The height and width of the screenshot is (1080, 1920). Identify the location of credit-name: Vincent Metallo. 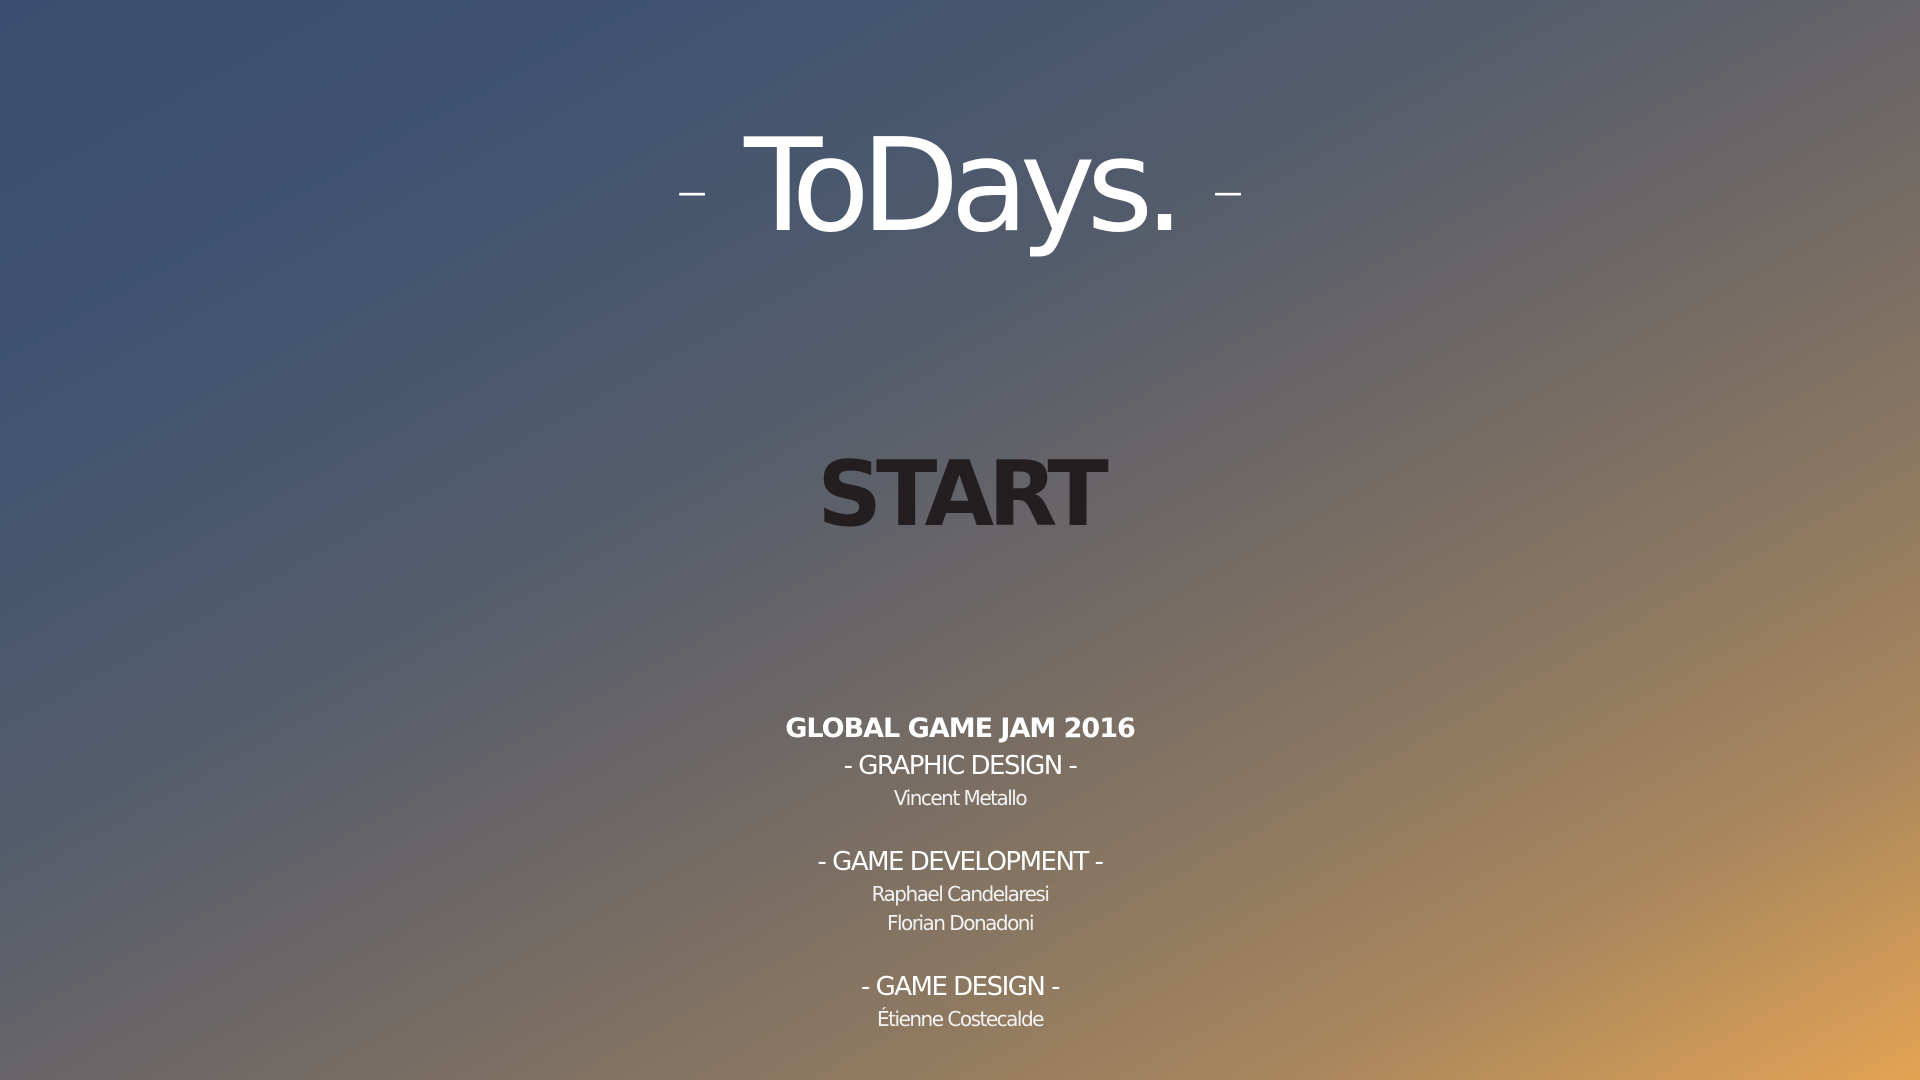
(960, 798).